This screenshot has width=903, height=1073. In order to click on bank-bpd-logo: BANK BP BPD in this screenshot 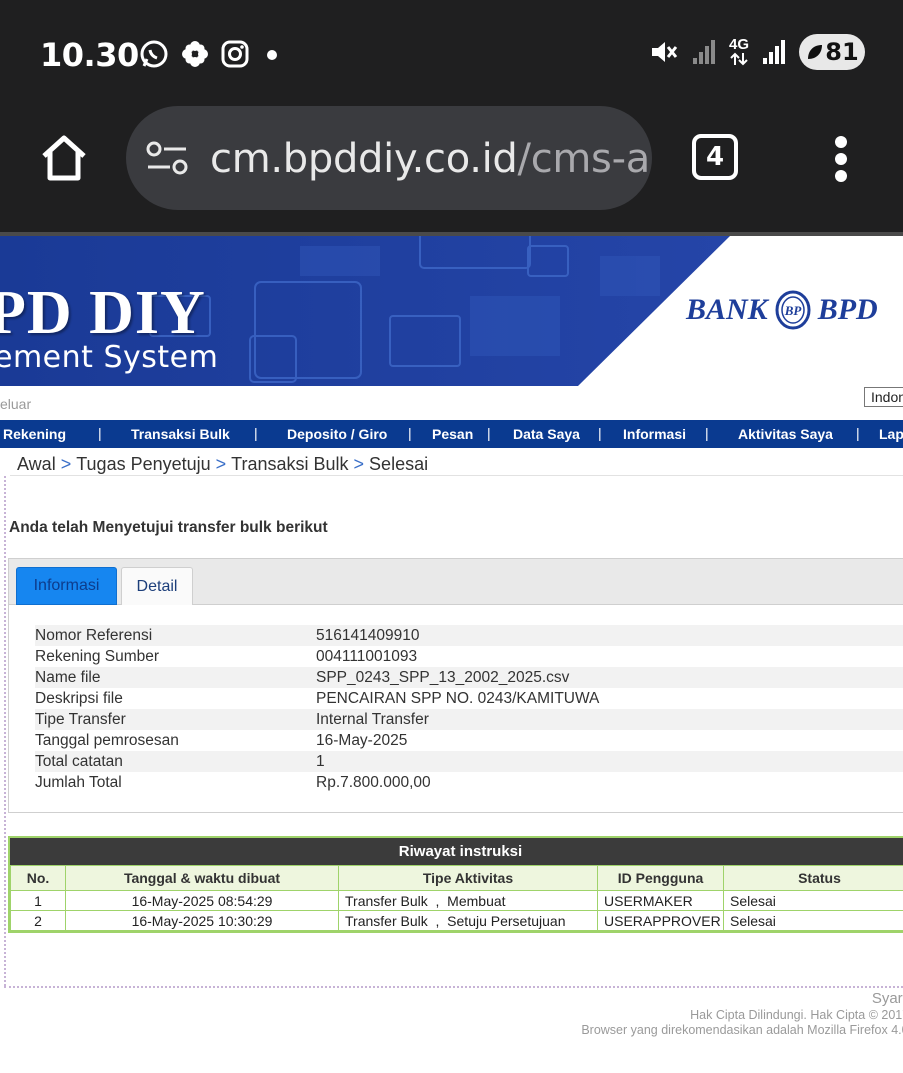, I will do `click(782, 310)`.